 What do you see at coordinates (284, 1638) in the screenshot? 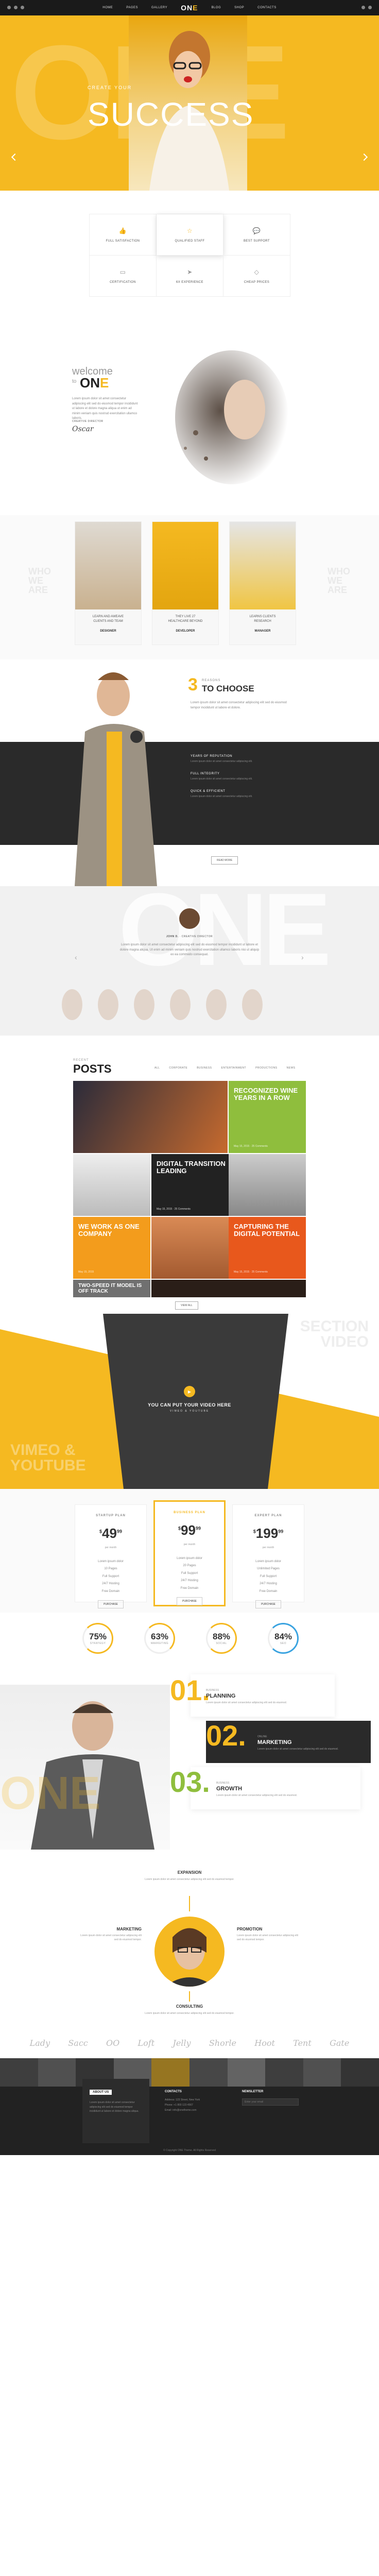
I see `counter-seo: 84% SEO` at bounding box center [284, 1638].